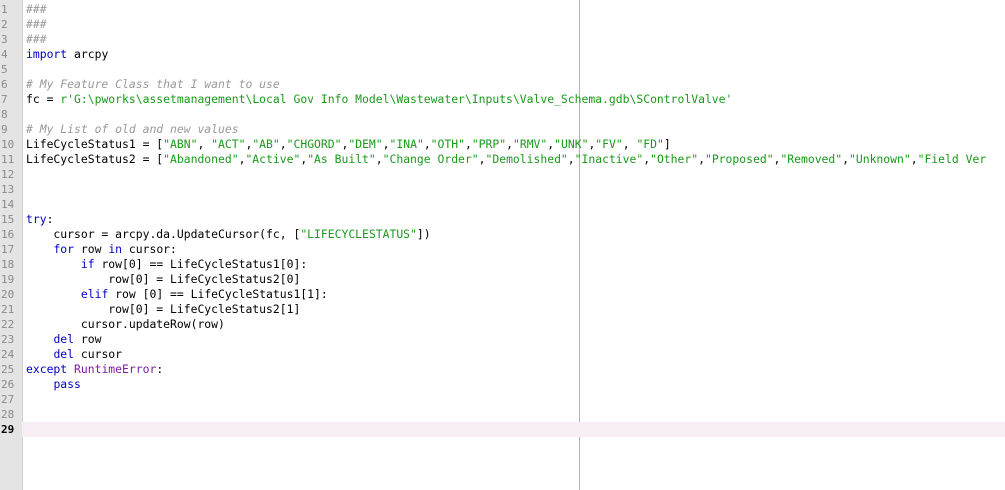  What do you see at coordinates (11, 339) in the screenshot?
I see `line-number: 23` at bounding box center [11, 339].